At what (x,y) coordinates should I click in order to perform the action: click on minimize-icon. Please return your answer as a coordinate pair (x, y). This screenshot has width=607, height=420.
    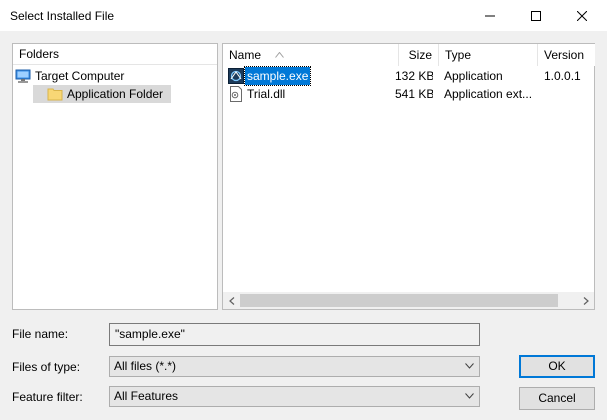
    Looking at the image, I should click on (490, 15).